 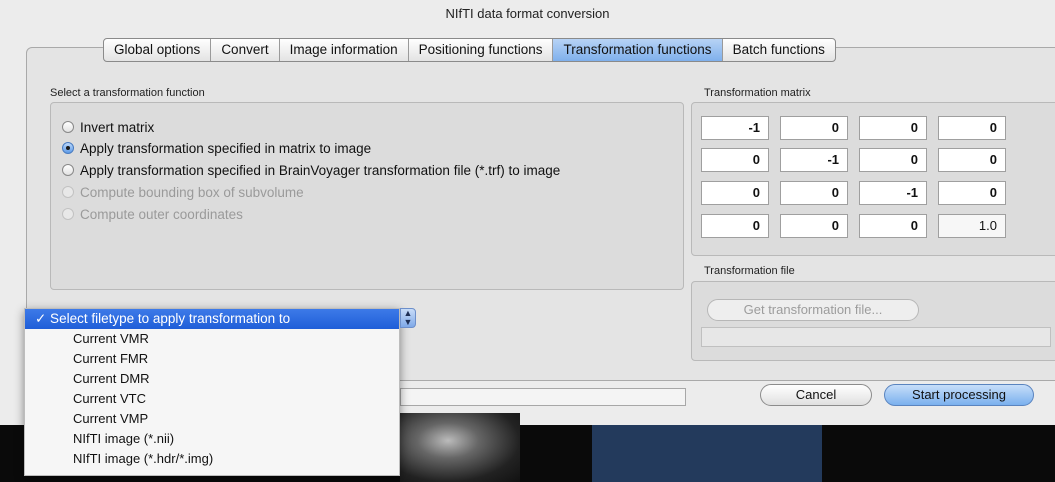 I want to click on matrix-cell-r1c4: 0, so click(x=972, y=128).